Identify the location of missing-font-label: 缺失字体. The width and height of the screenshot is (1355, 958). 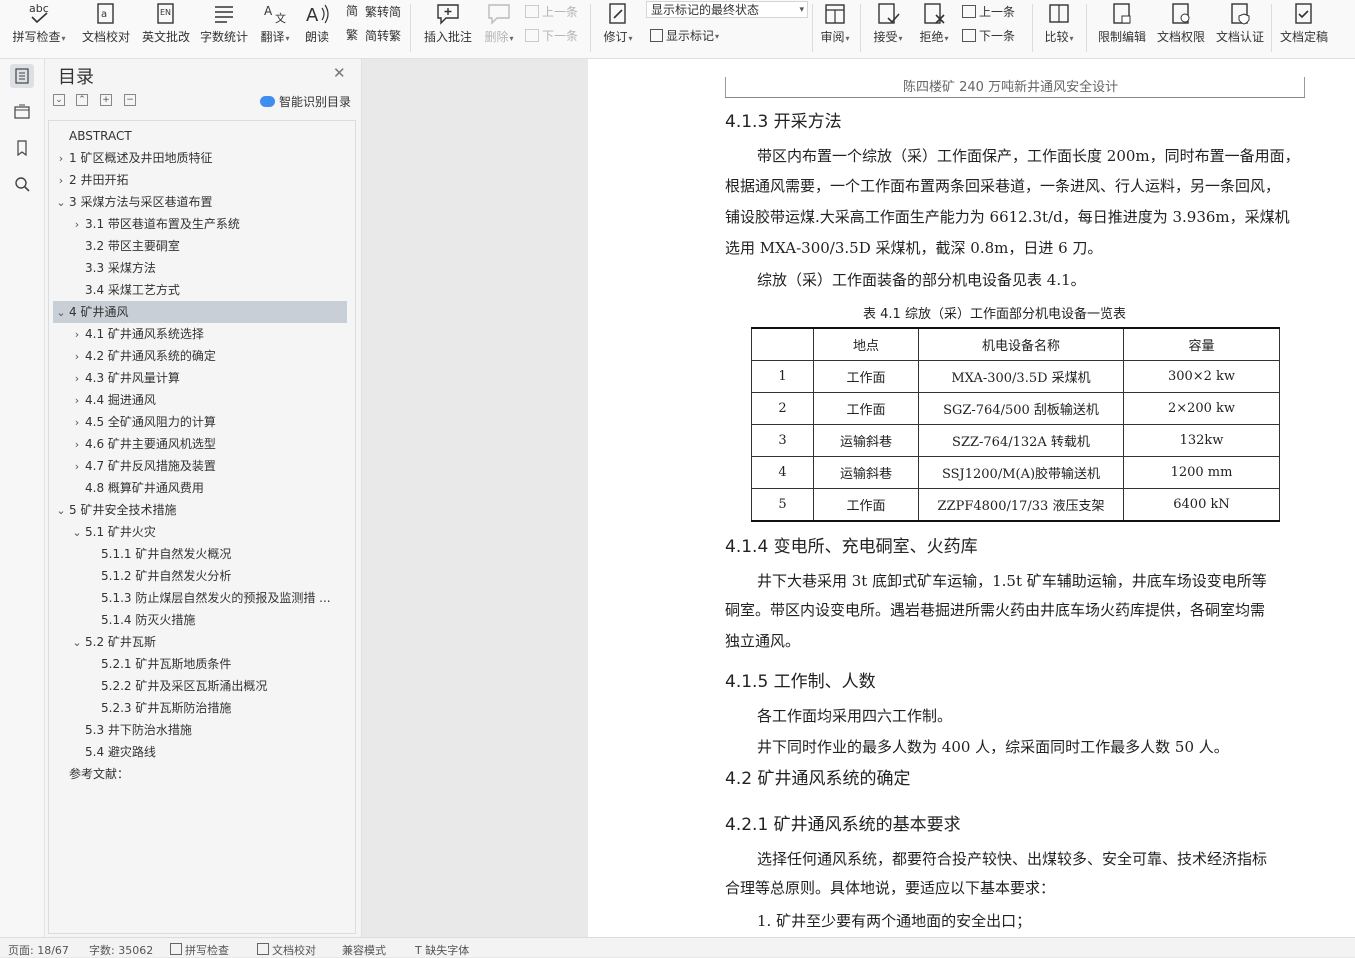
(447, 950).